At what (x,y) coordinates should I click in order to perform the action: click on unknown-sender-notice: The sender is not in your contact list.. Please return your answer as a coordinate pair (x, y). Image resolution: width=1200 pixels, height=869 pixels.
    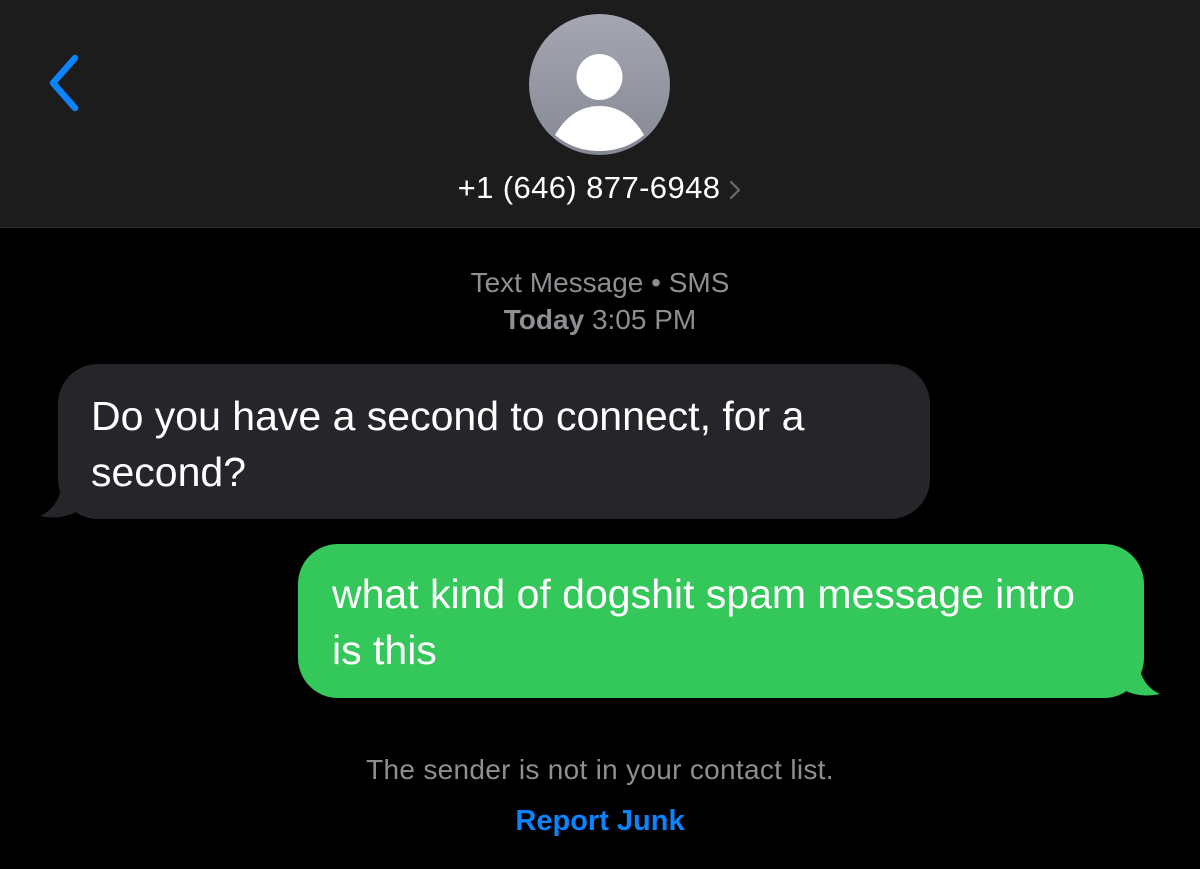
    Looking at the image, I should click on (600, 769).